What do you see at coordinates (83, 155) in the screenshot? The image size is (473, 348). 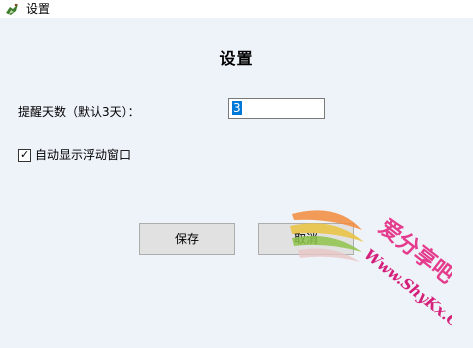 I see `auto-show-label: 自动显示浮动窗口` at bounding box center [83, 155].